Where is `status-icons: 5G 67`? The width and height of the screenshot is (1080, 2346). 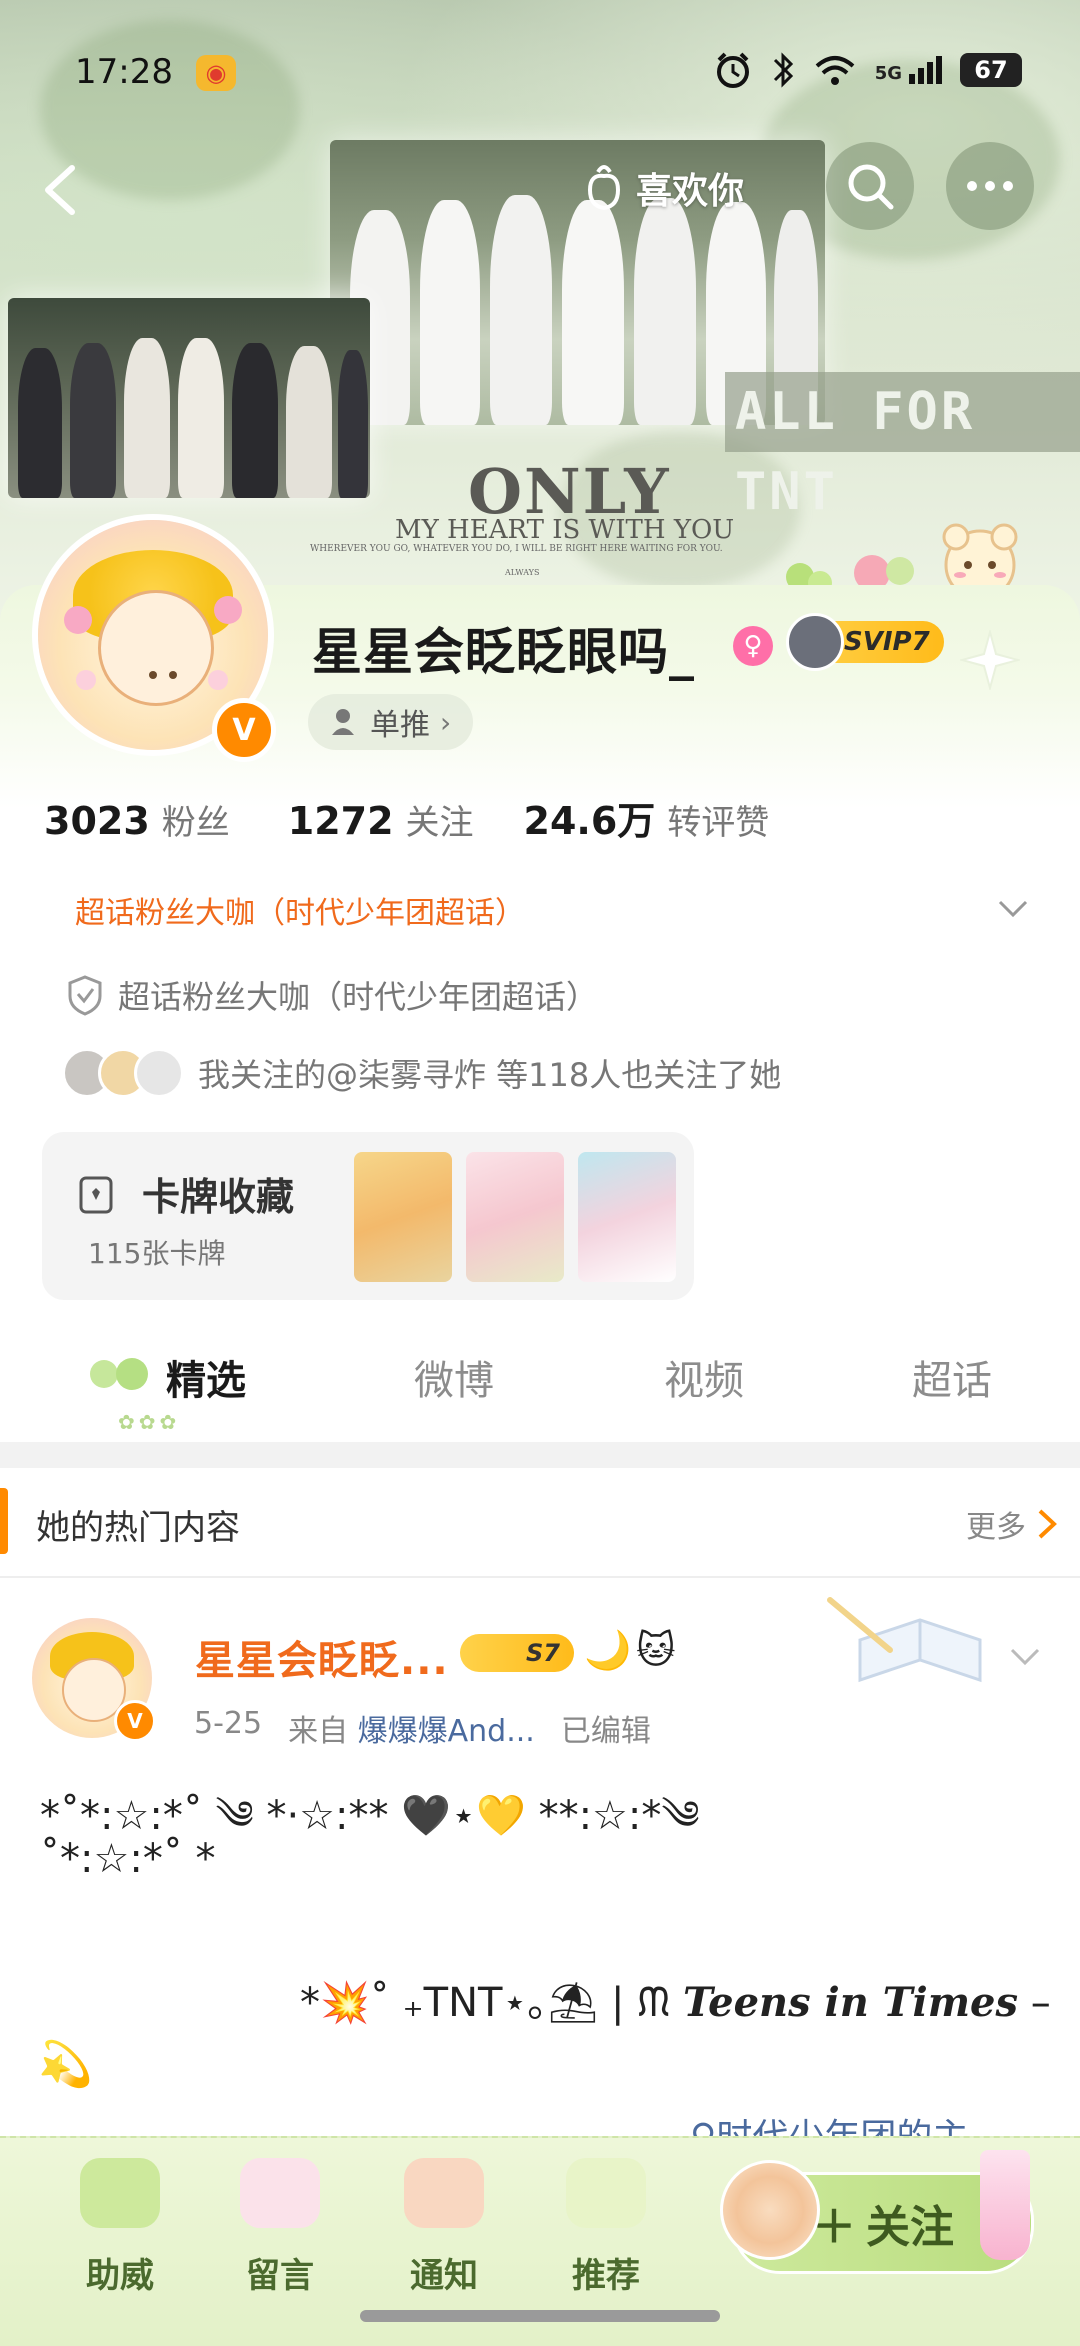 status-icons: 5G 67 is located at coordinates (867, 70).